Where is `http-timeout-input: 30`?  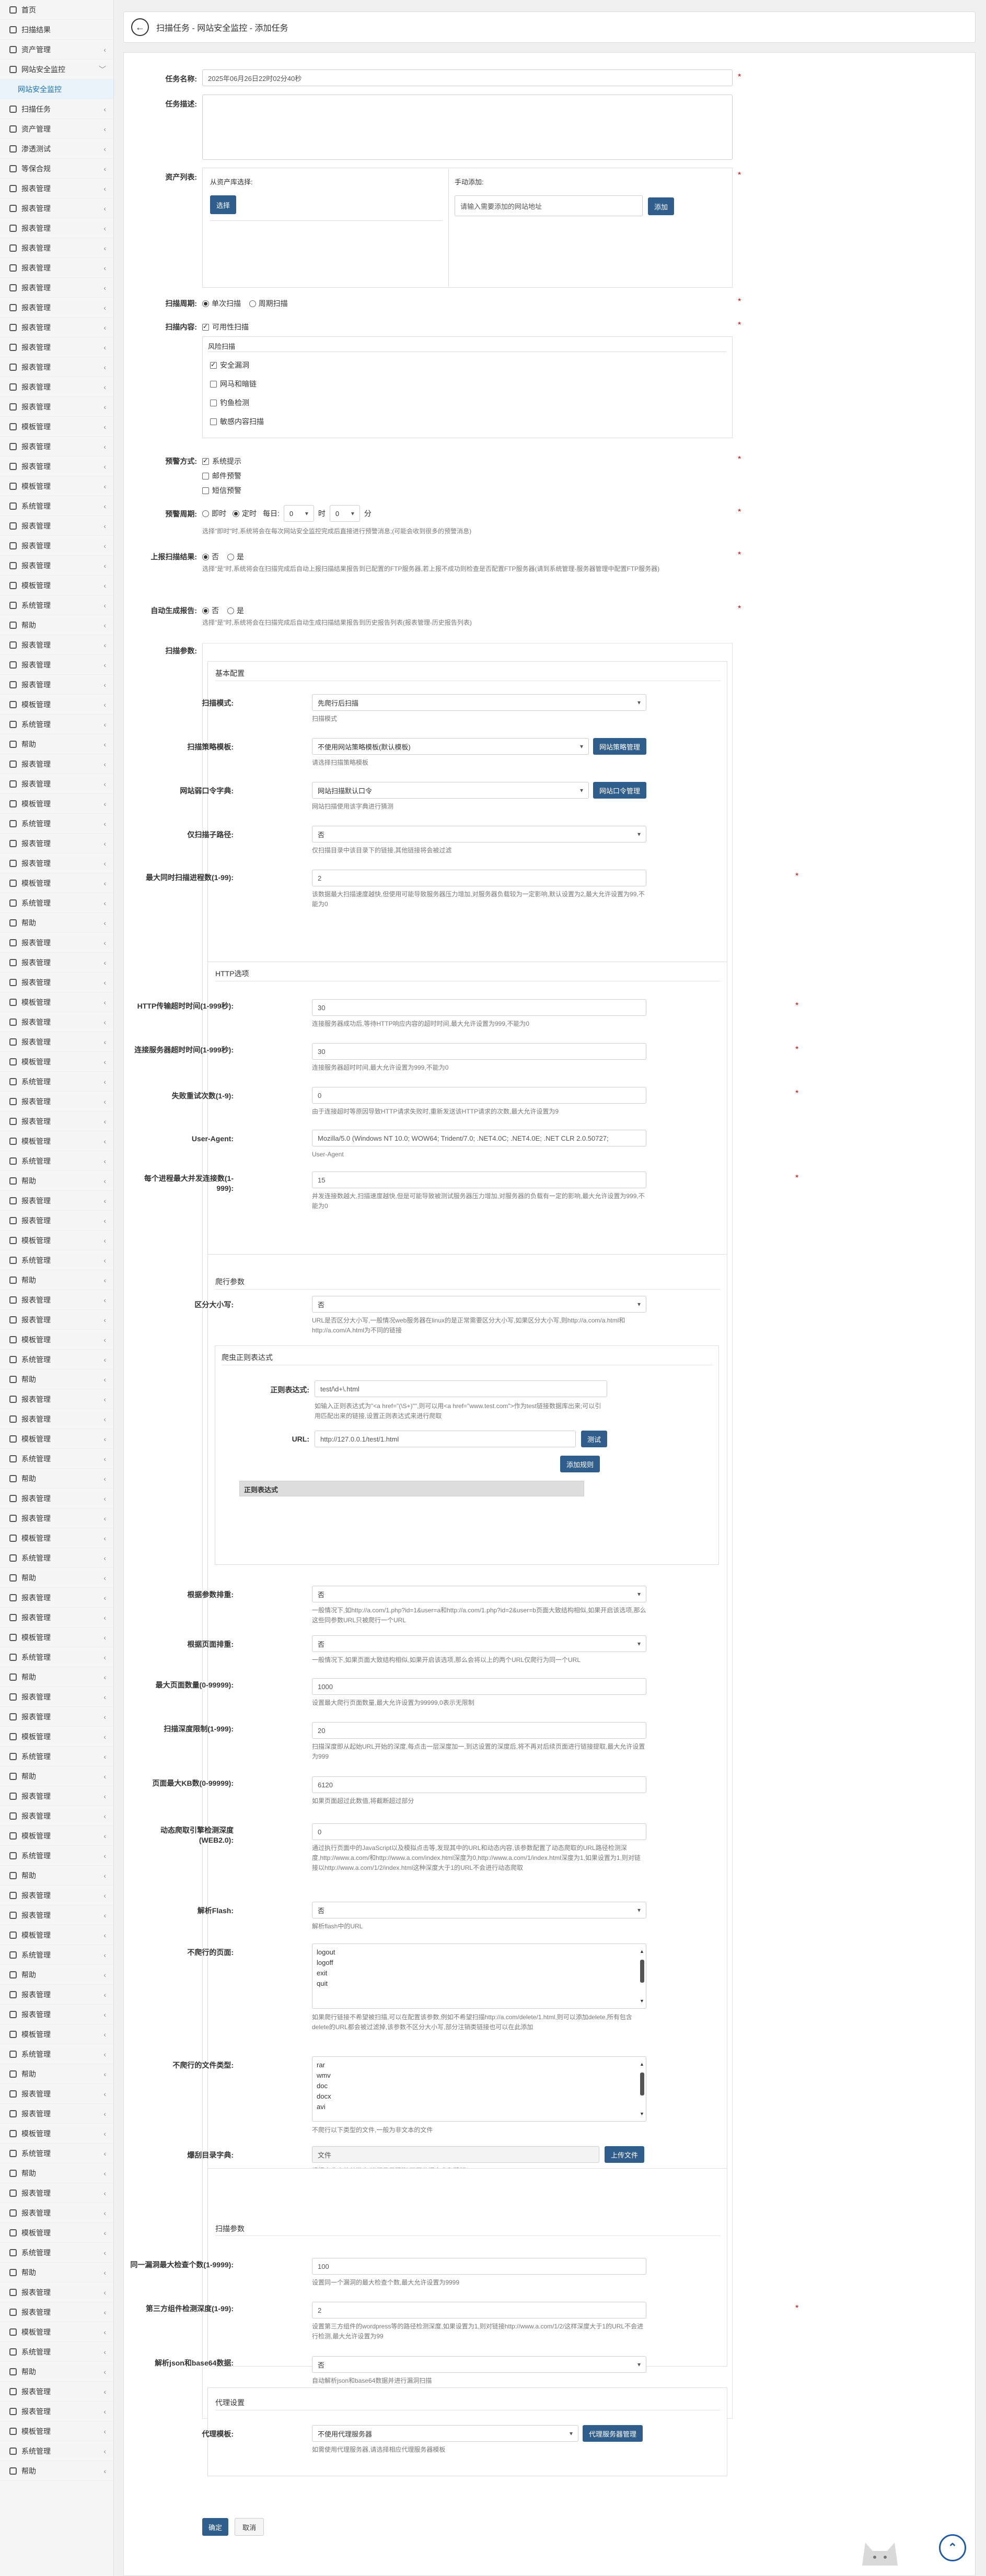 http-timeout-input: 30 is located at coordinates (479, 1007).